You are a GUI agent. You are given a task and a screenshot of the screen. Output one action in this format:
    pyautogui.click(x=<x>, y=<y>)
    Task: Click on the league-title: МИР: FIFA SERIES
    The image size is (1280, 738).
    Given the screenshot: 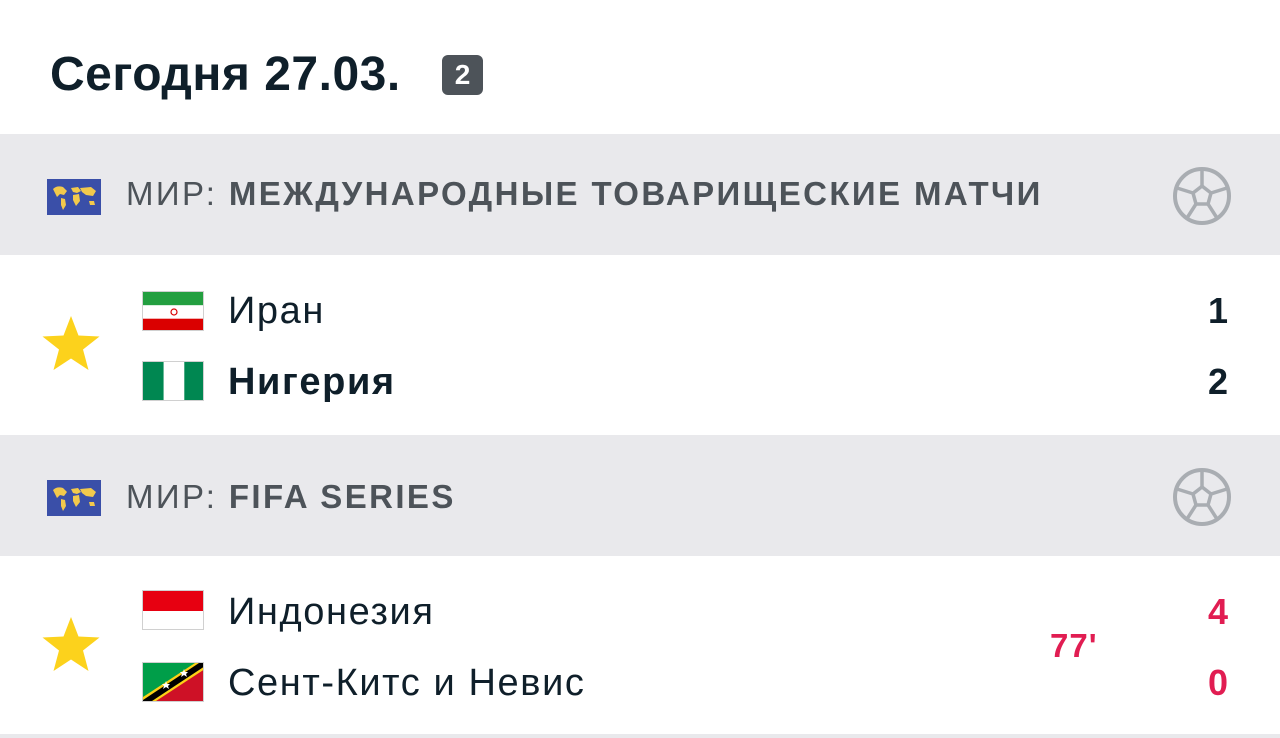 What is the action you would take?
    pyautogui.click(x=291, y=497)
    